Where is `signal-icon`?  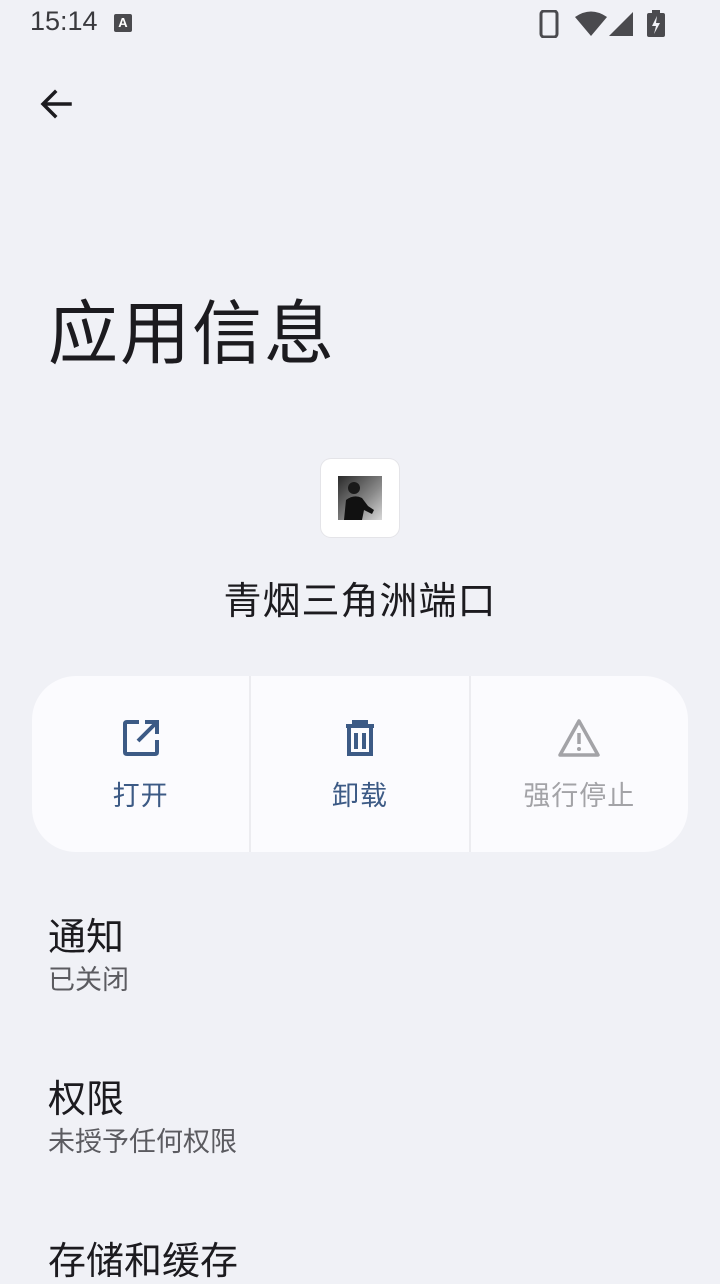 signal-icon is located at coordinates (621, 24).